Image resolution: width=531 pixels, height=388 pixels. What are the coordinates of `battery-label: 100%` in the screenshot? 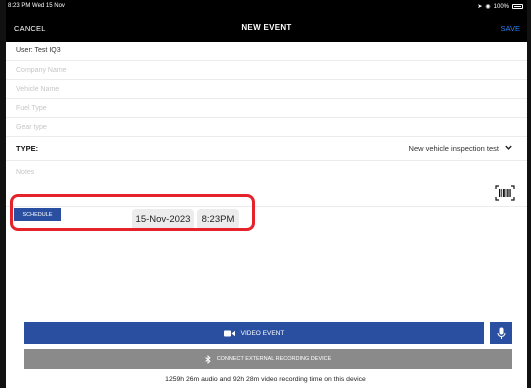 It's located at (501, 6).